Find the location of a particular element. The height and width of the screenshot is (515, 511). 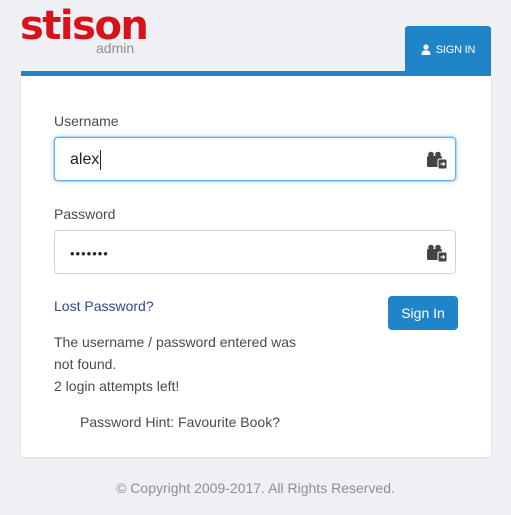

brand-subtitle: admin is located at coordinates (115, 48).